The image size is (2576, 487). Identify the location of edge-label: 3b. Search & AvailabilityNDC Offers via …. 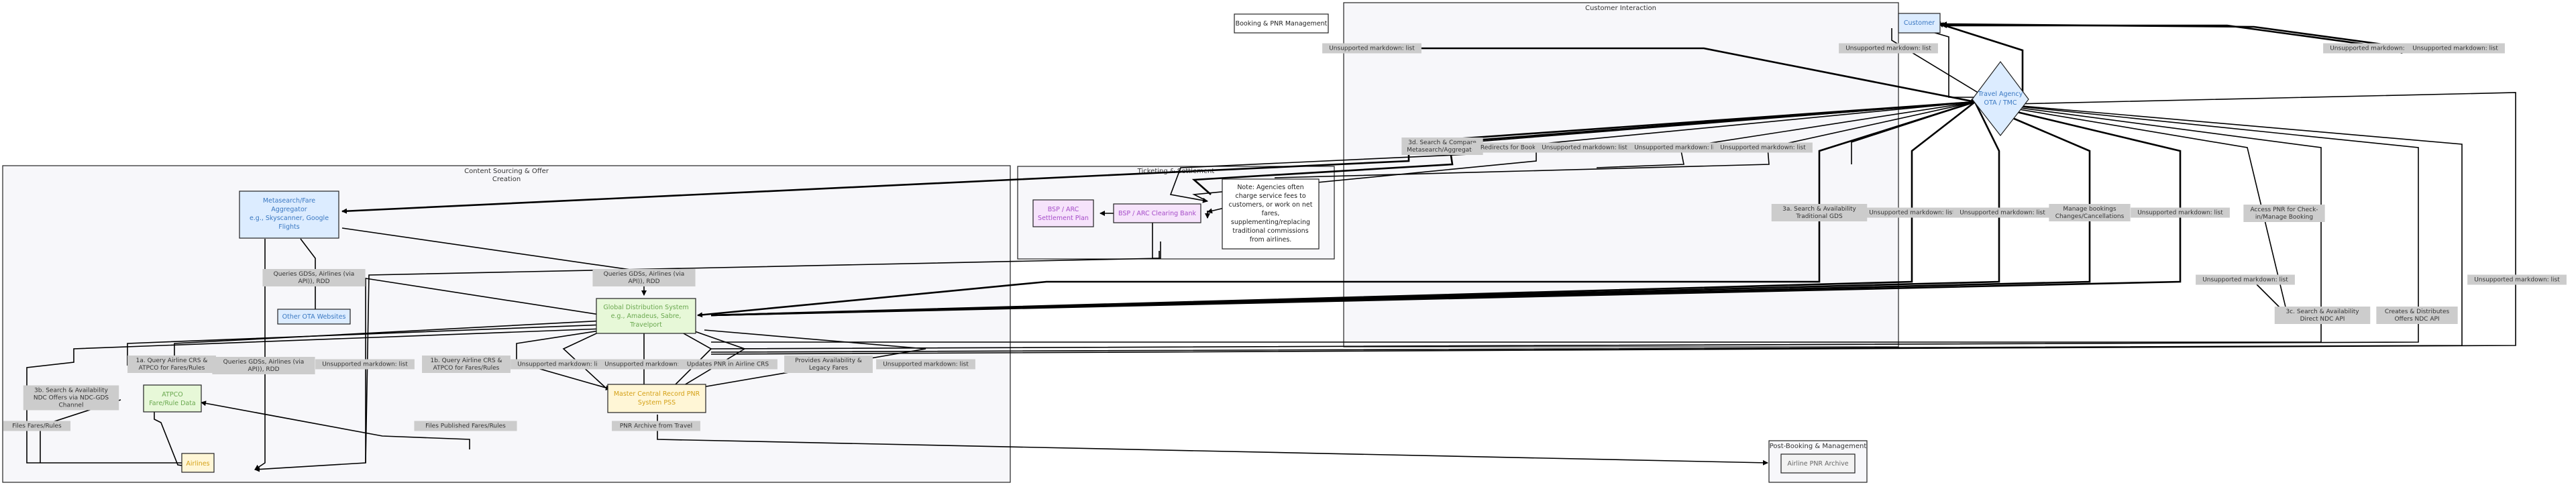
(71, 398).